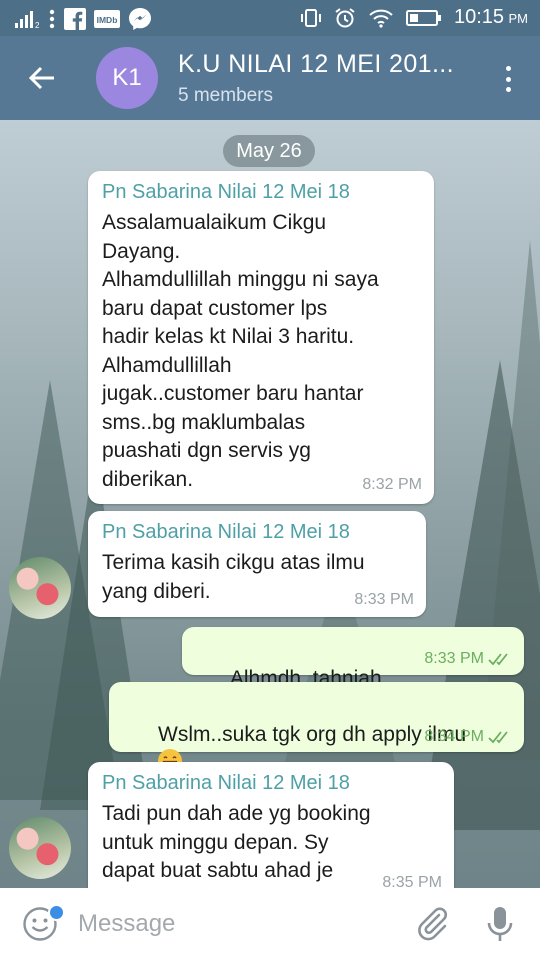 The height and width of the screenshot is (960, 540). What do you see at coordinates (353, 672) in the screenshot?
I see `message-bubble-outgoing: Alhmdh..tahniah 8:33 PM` at bounding box center [353, 672].